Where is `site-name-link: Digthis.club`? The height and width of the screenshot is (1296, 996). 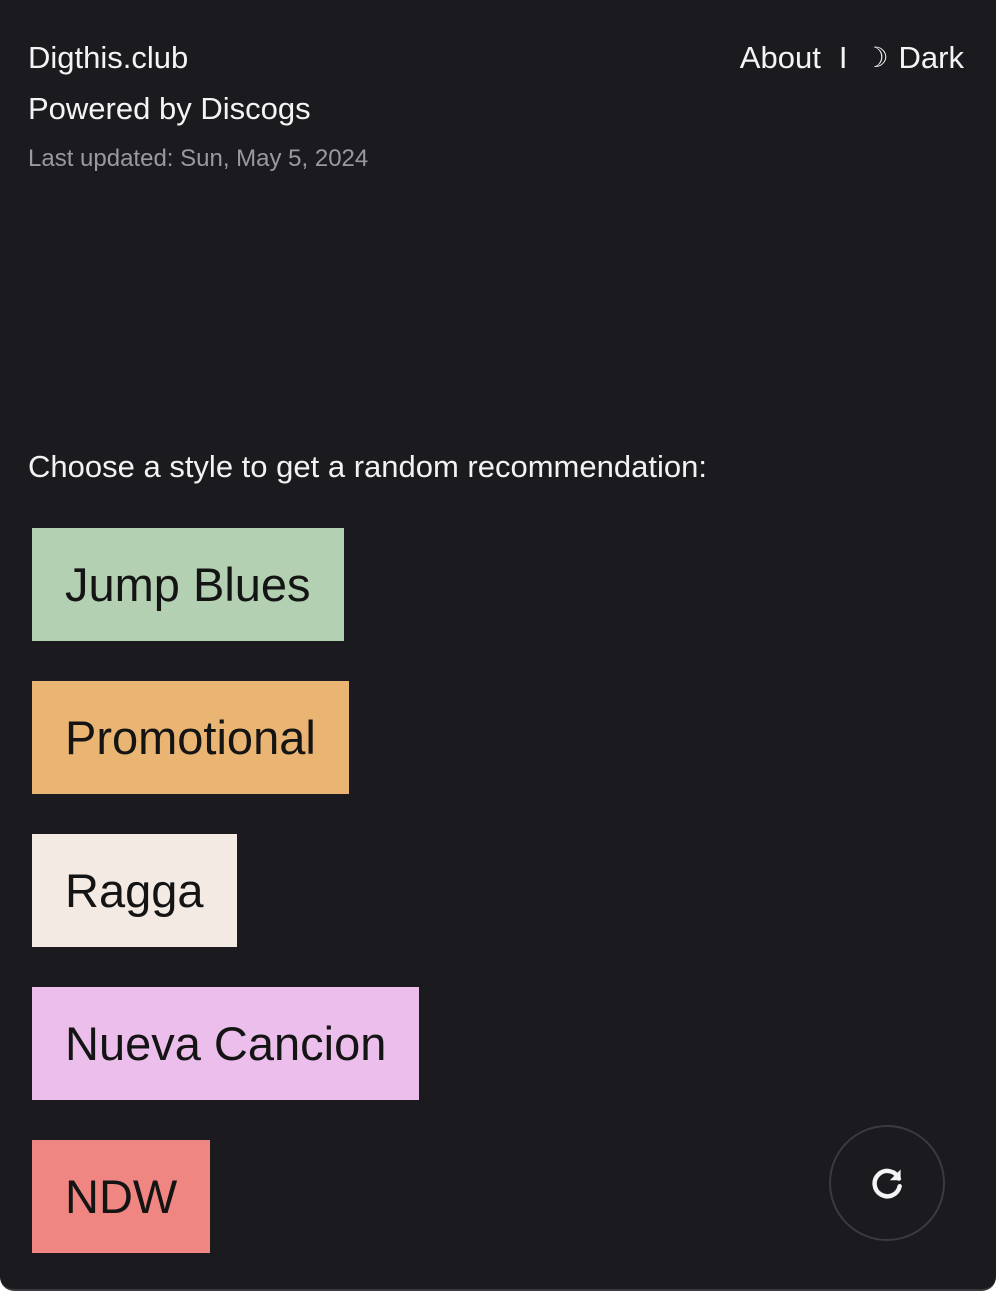
site-name-link: Digthis.club is located at coordinates (108, 58).